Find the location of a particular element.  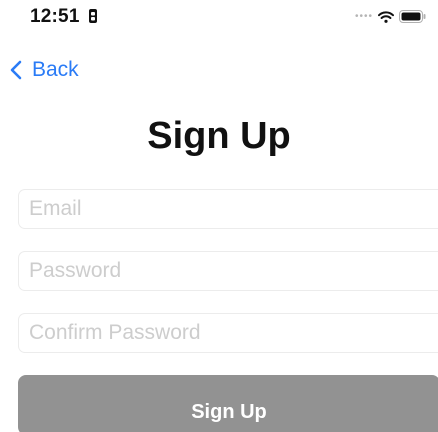

back-label: Back is located at coordinates (55, 69).